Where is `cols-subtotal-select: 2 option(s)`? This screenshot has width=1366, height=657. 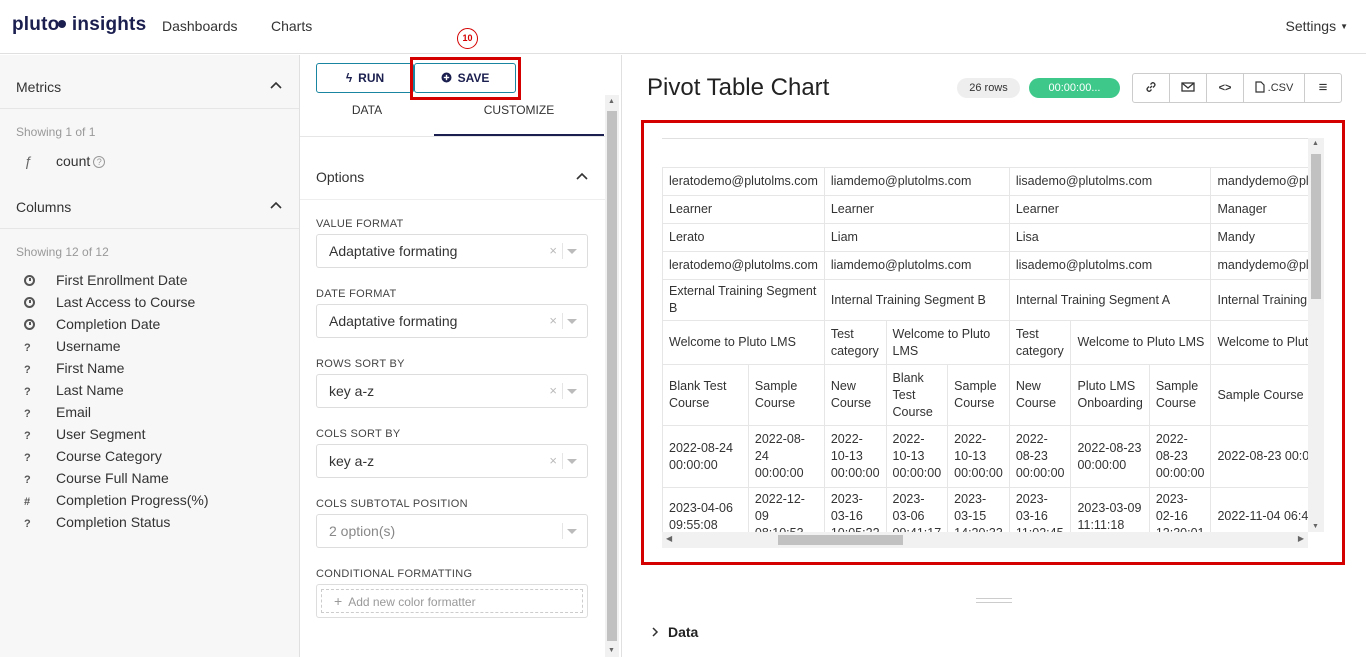
cols-subtotal-select: 2 option(s) is located at coordinates (452, 531).